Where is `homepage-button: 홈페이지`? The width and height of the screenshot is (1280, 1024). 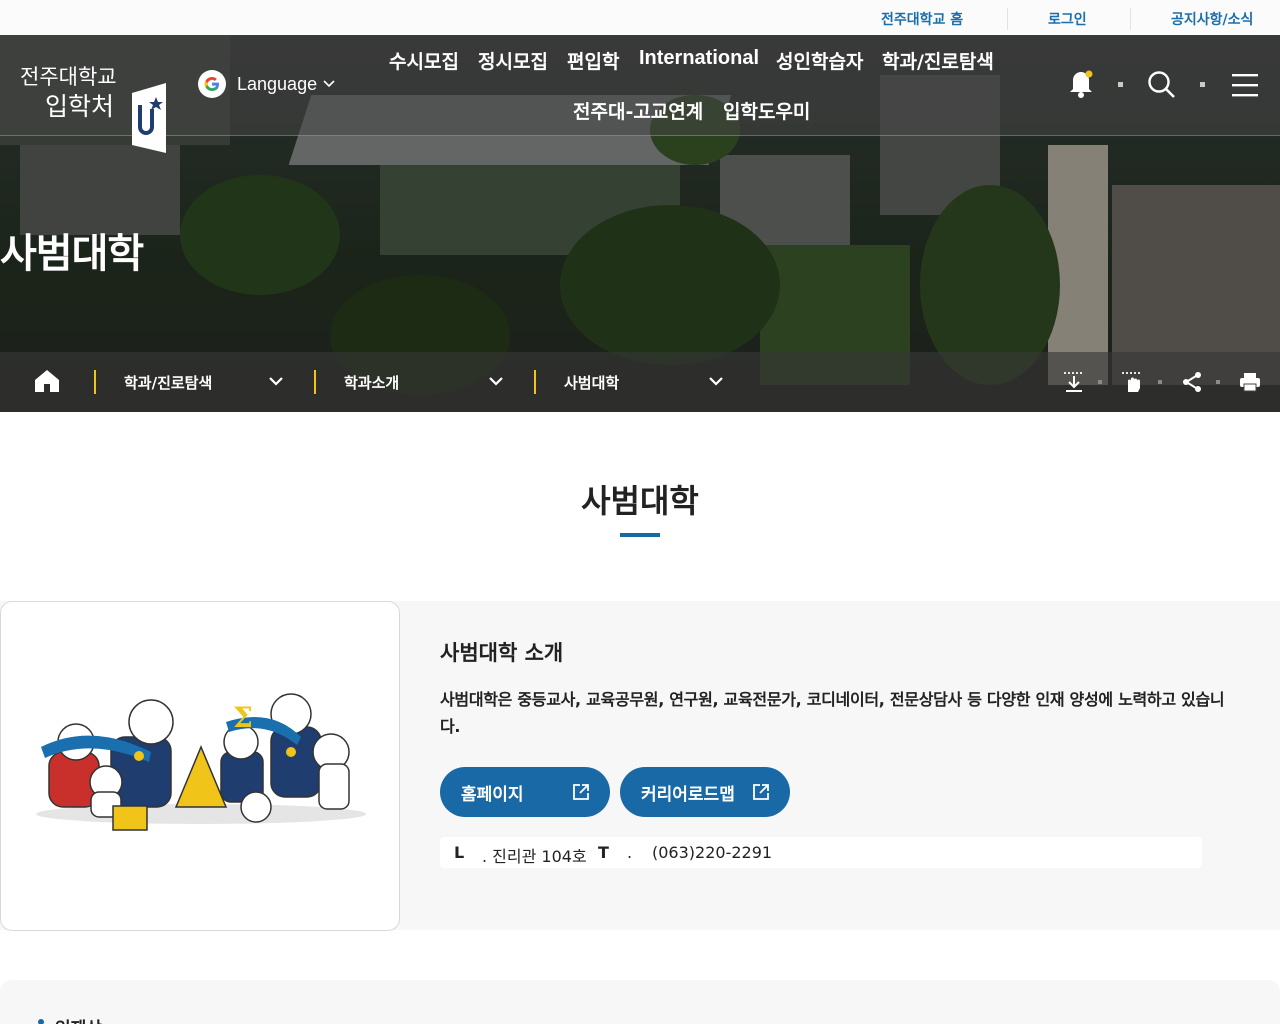 homepage-button: 홈페이지 is located at coordinates (525, 792).